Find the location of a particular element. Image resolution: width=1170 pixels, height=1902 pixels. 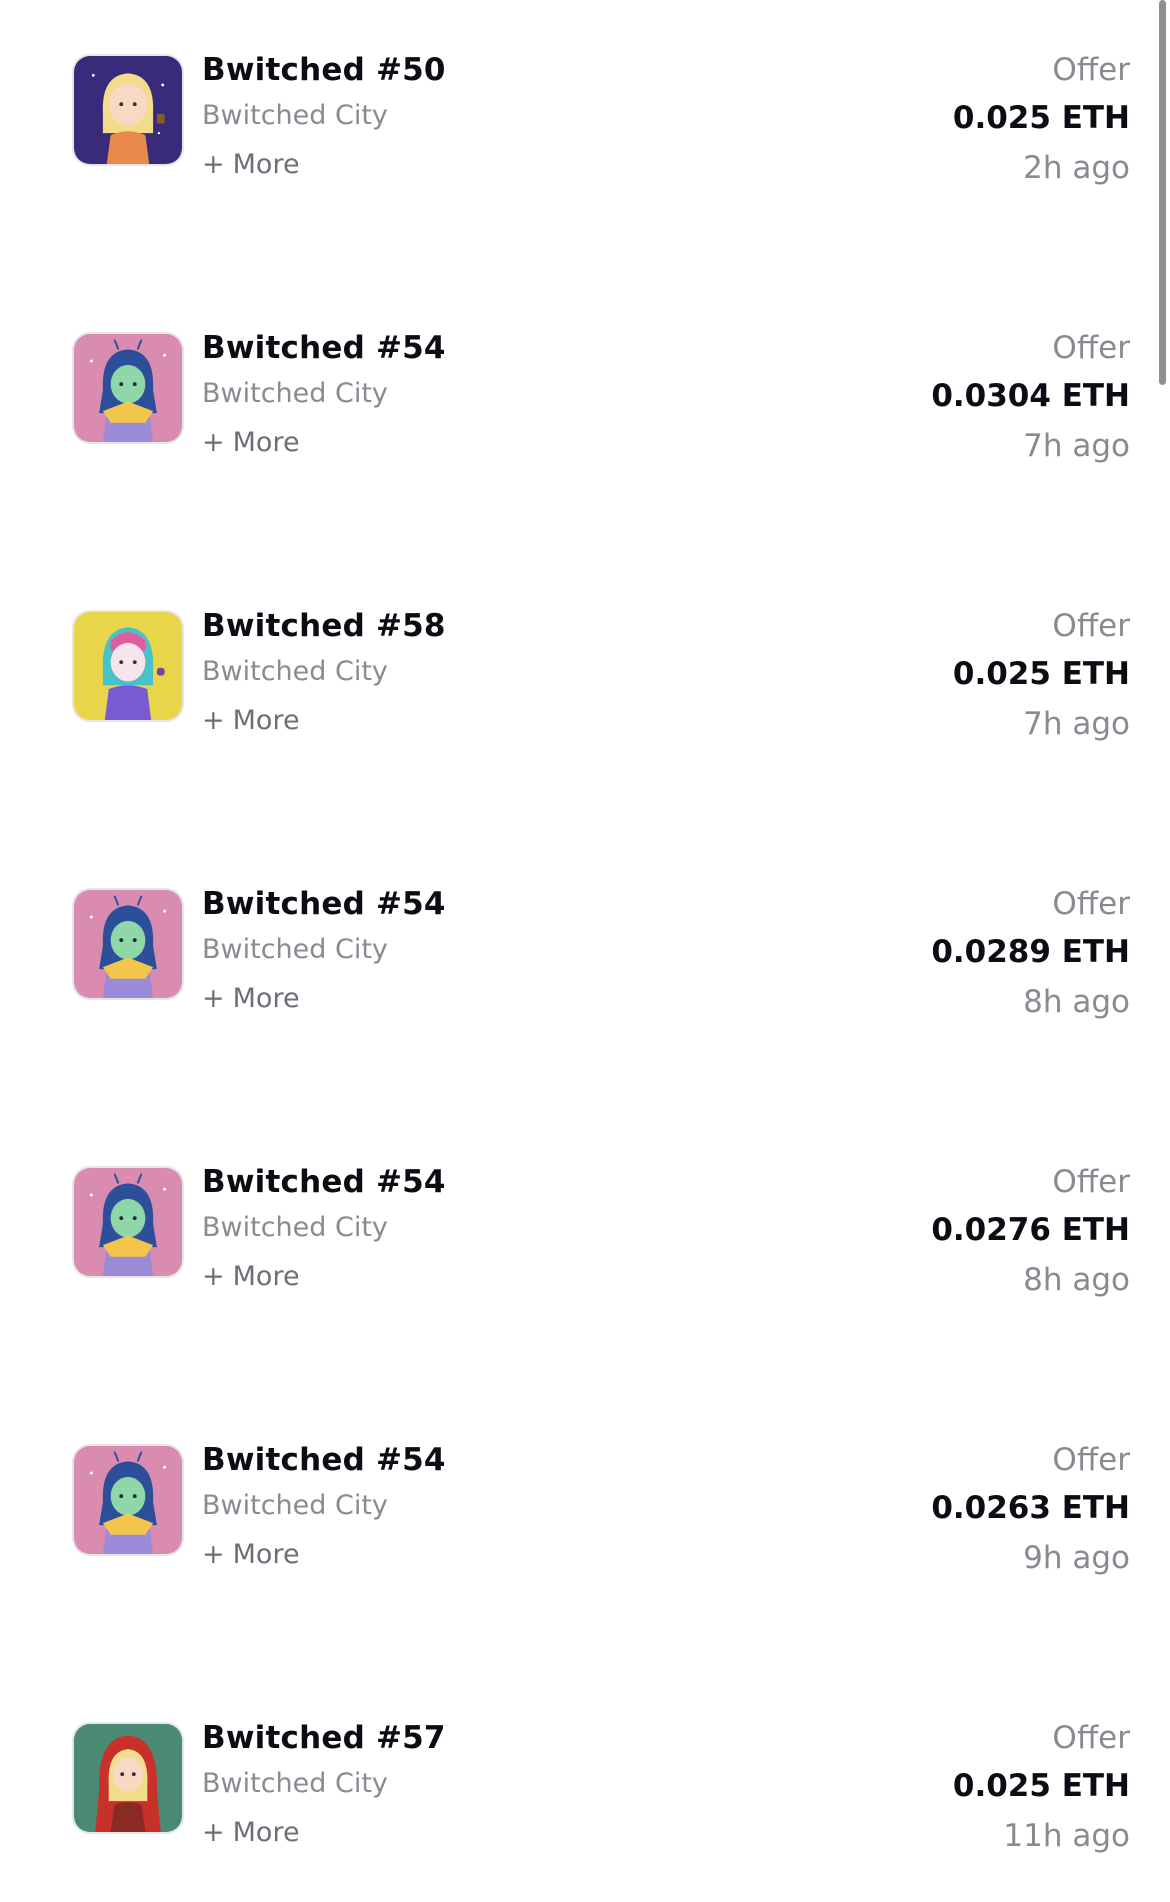

offer-price: 0.0289 ETH is located at coordinates (1030, 952).